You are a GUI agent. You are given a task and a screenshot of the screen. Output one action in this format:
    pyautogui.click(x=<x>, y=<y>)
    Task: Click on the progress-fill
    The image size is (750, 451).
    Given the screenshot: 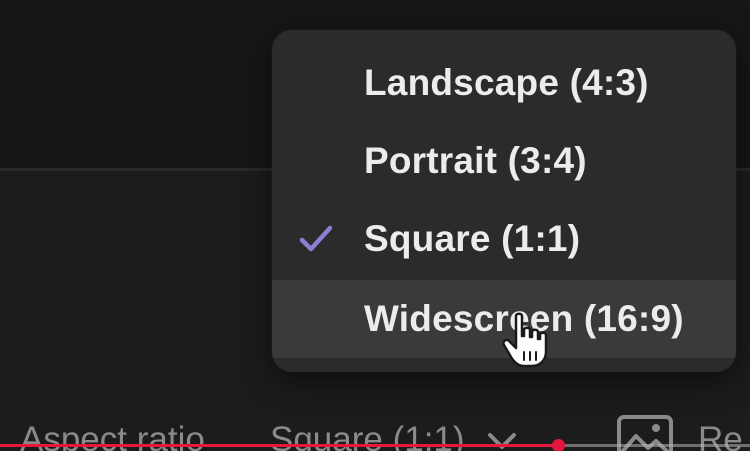 What is the action you would take?
    pyautogui.click(x=279, y=445)
    